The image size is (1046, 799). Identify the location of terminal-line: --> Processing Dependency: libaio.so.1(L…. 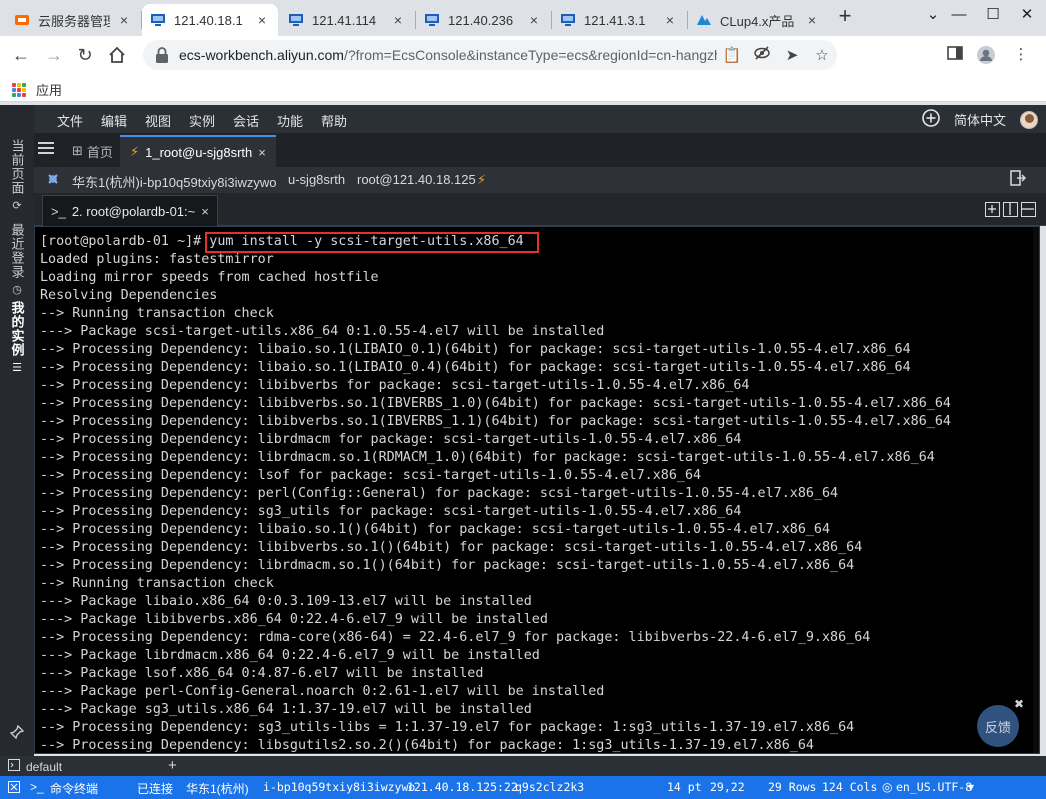
(475, 367).